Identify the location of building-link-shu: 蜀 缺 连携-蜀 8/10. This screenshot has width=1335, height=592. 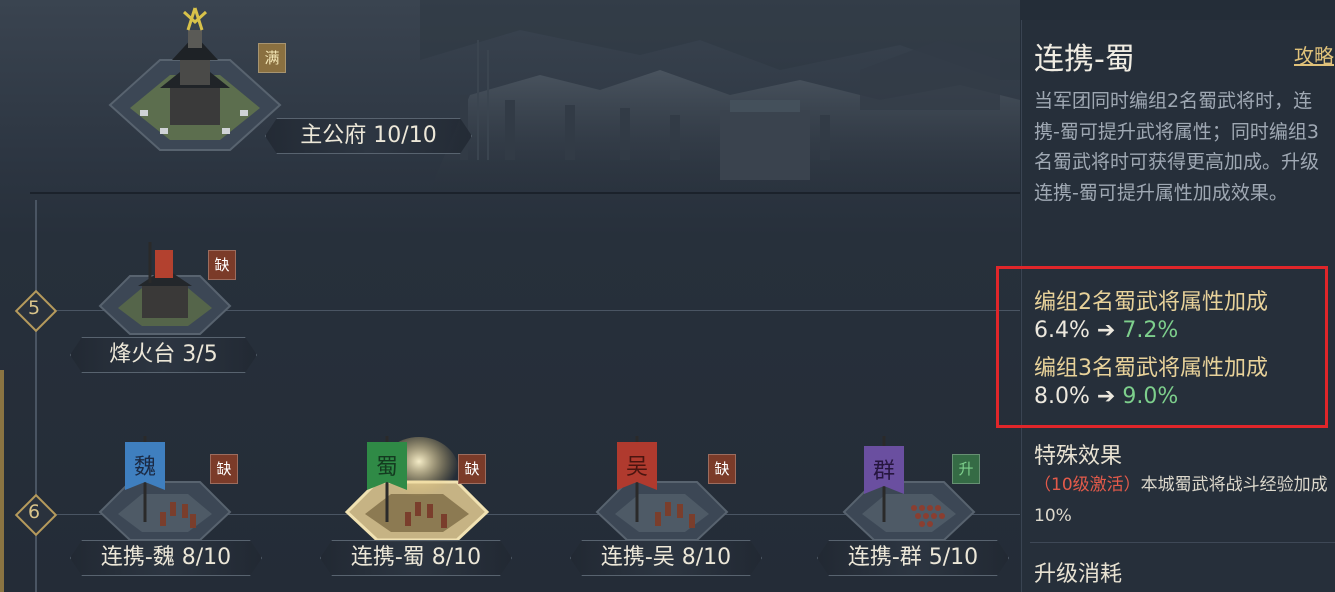
(415, 507).